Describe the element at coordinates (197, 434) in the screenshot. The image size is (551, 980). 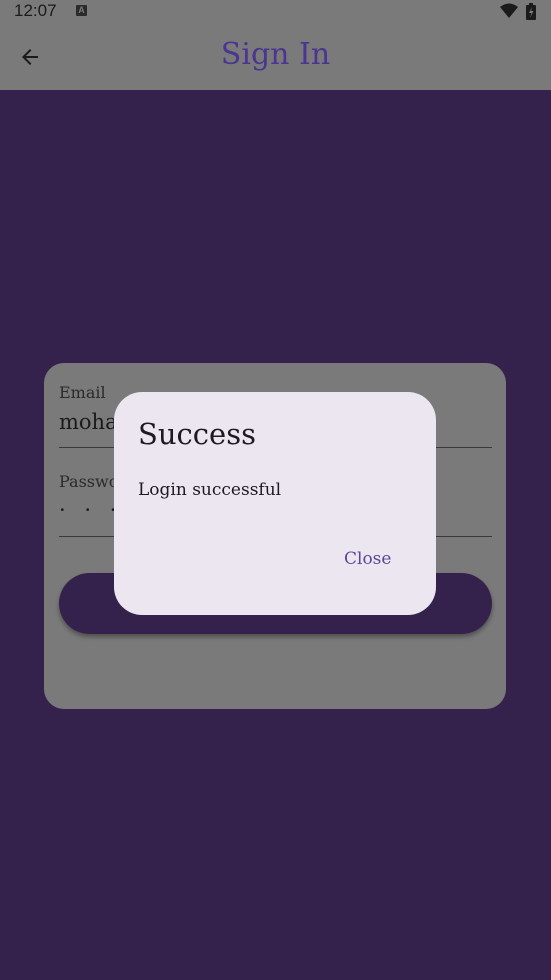
I see `dialog-title: Success` at that location.